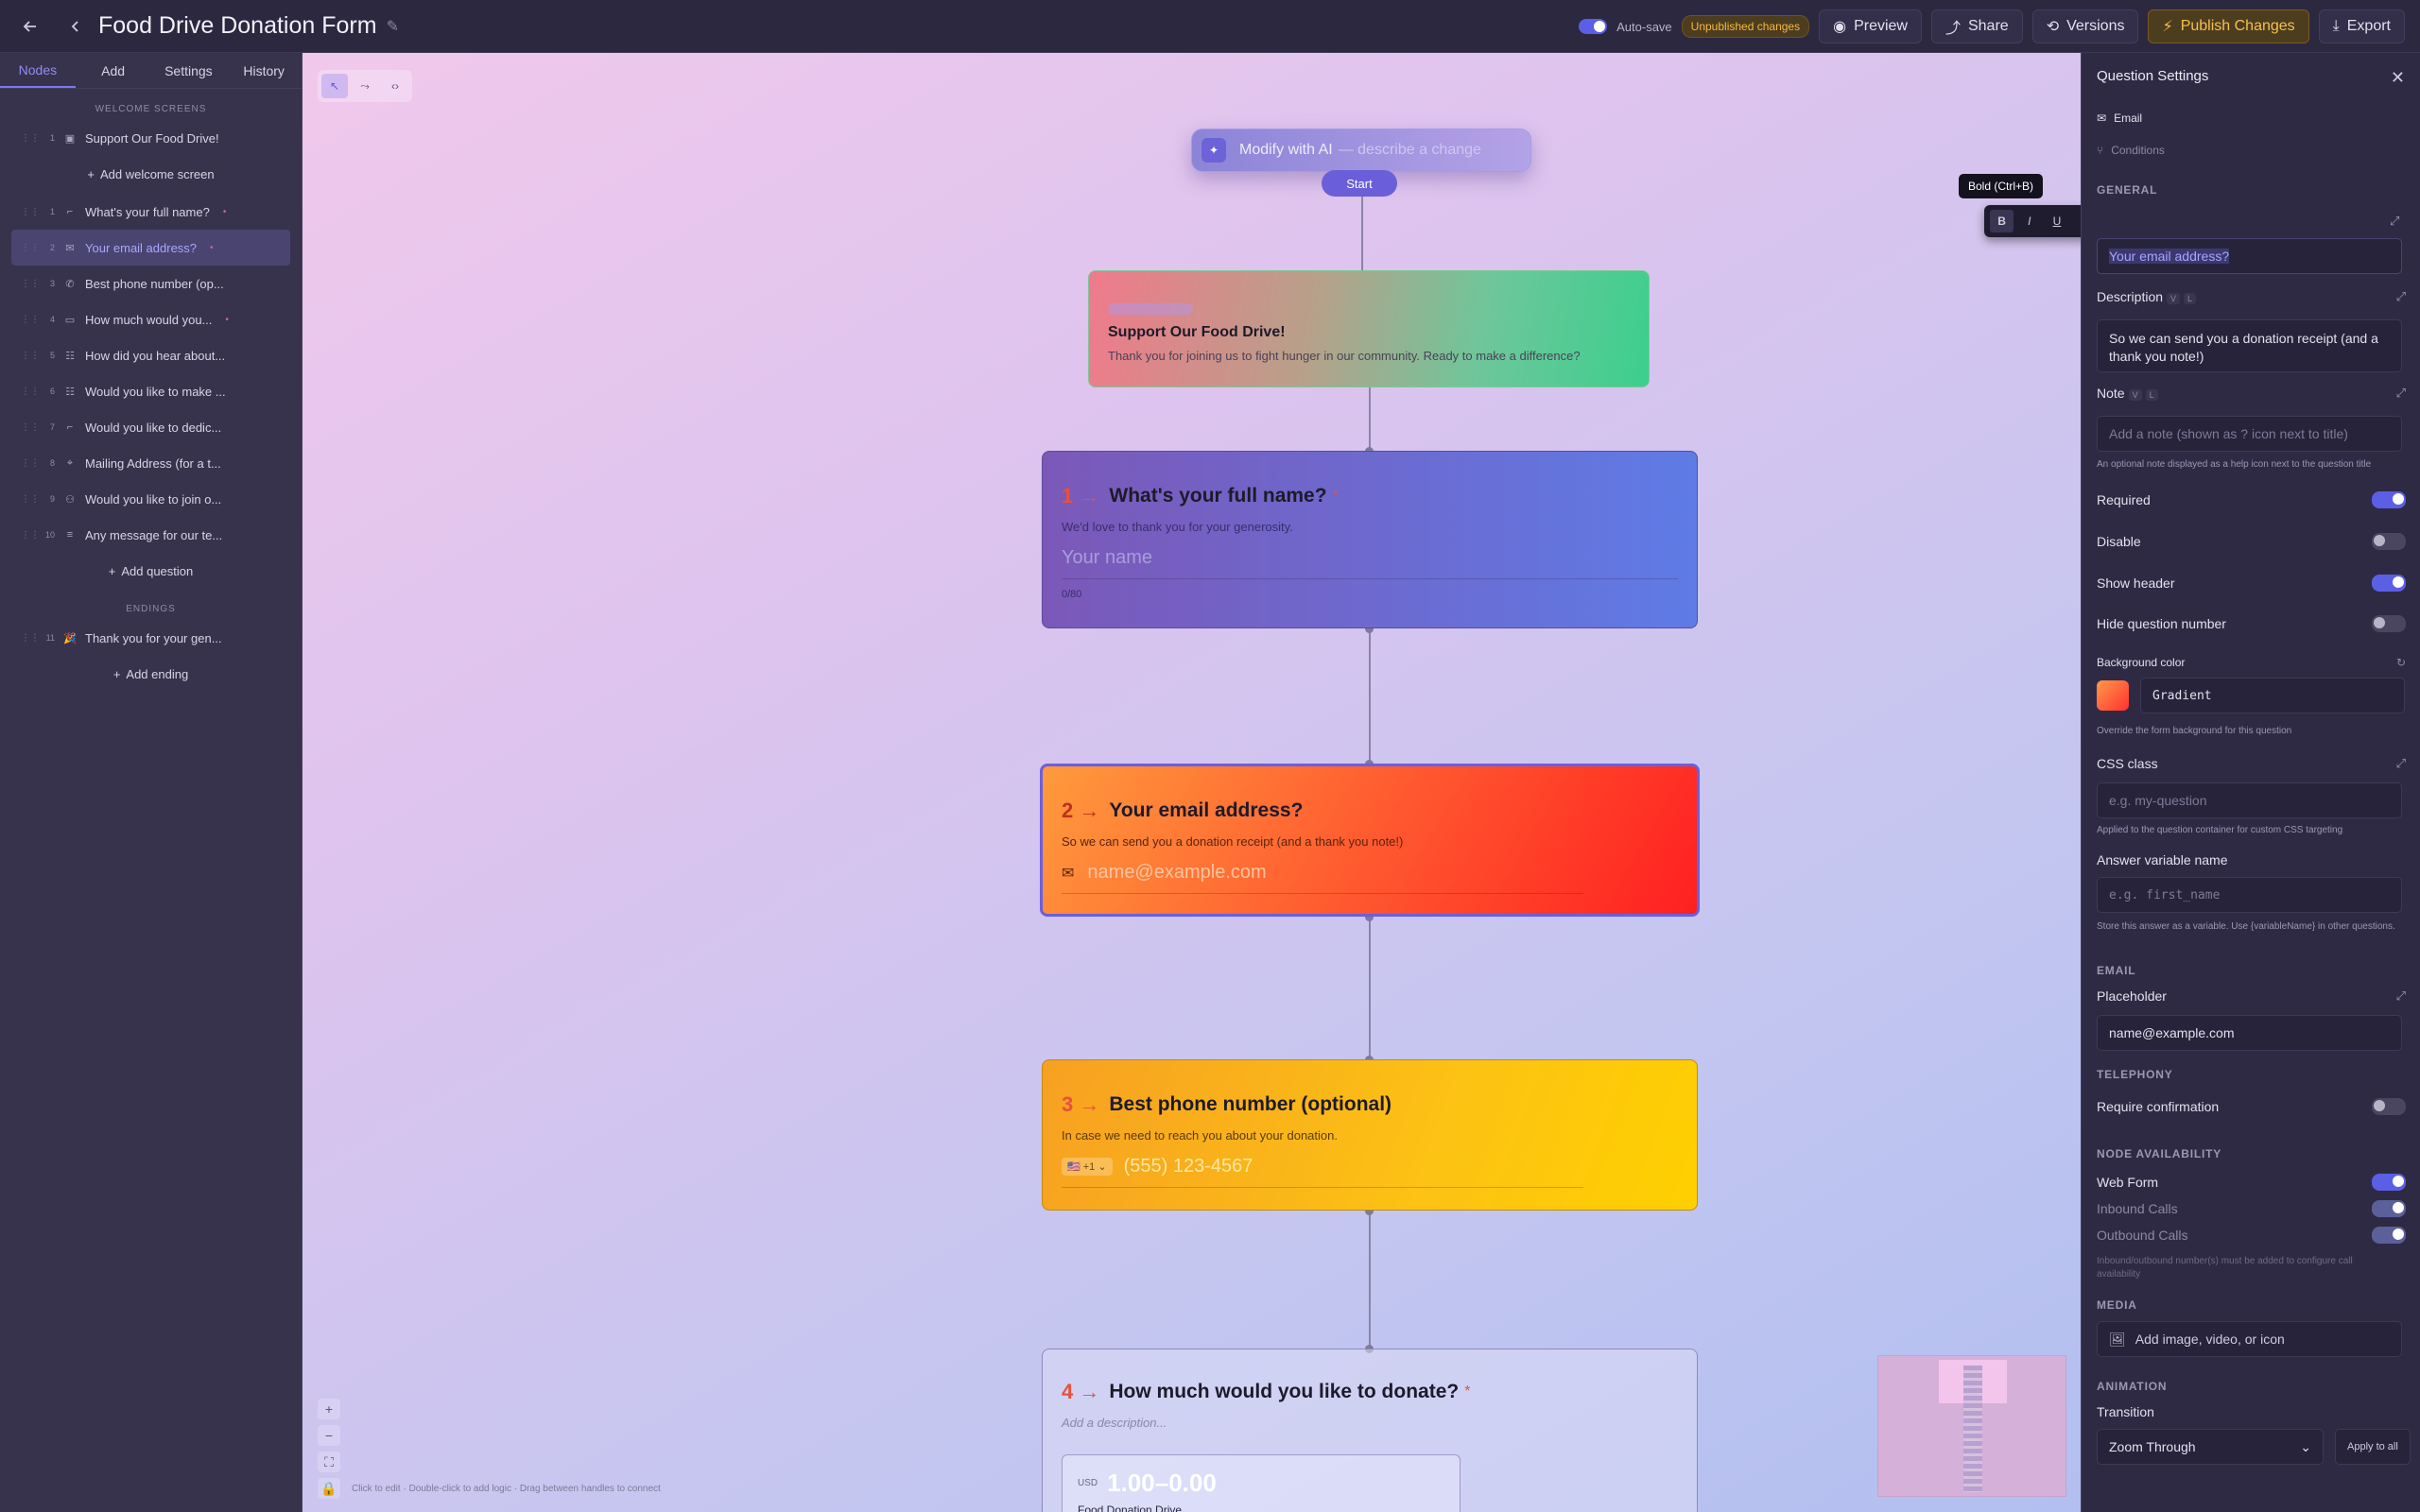 The image size is (2420, 1512). What do you see at coordinates (2389, 583) in the screenshot?
I see `show-header-toggle` at bounding box center [2389, 583].